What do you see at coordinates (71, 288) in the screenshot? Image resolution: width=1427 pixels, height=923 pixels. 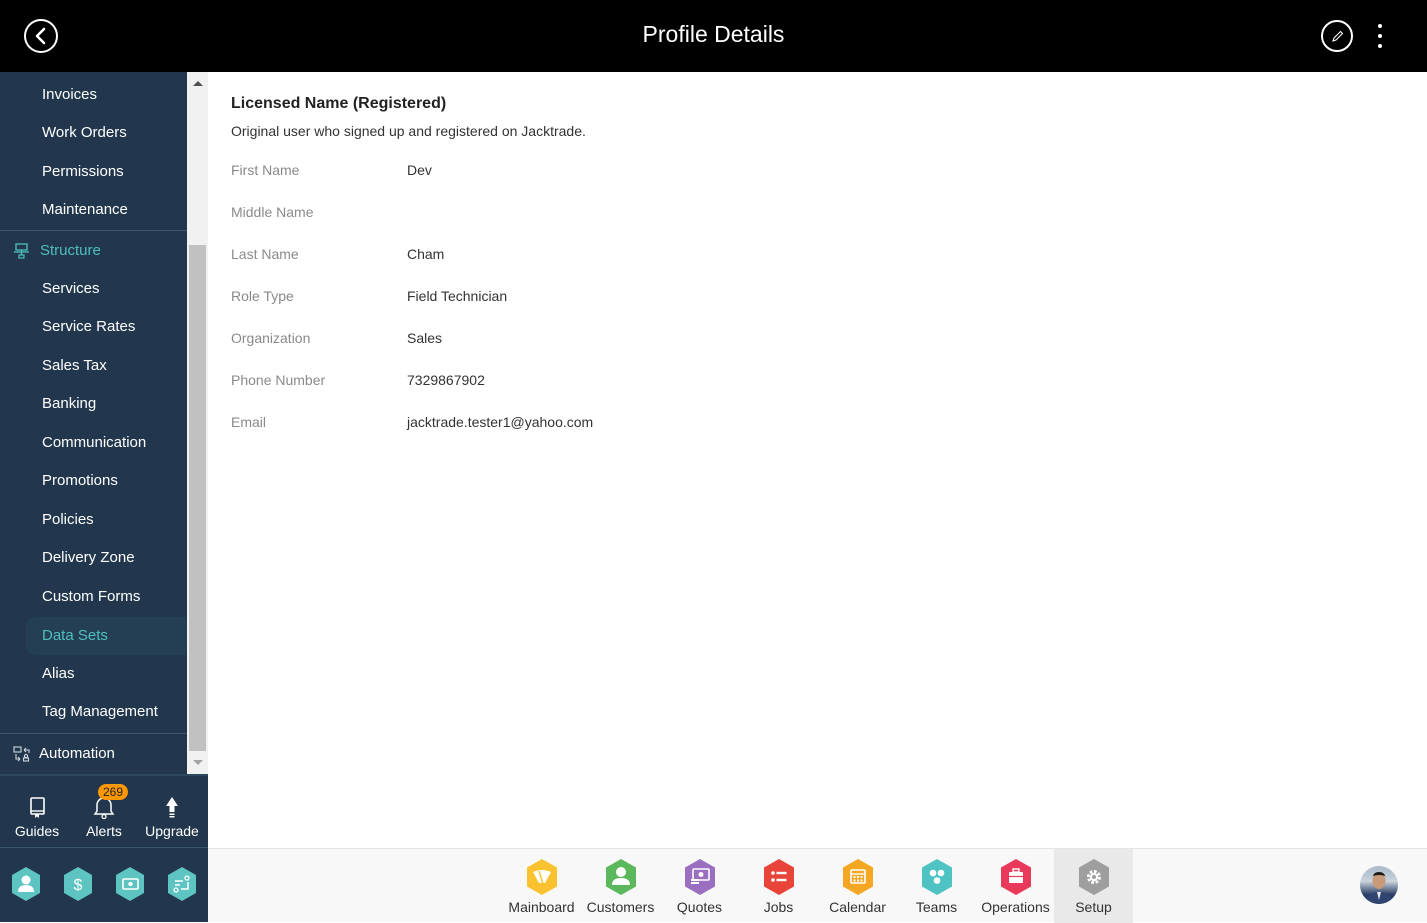 I see `sidebar-item-label: Services` at bounding box center [71, 288].